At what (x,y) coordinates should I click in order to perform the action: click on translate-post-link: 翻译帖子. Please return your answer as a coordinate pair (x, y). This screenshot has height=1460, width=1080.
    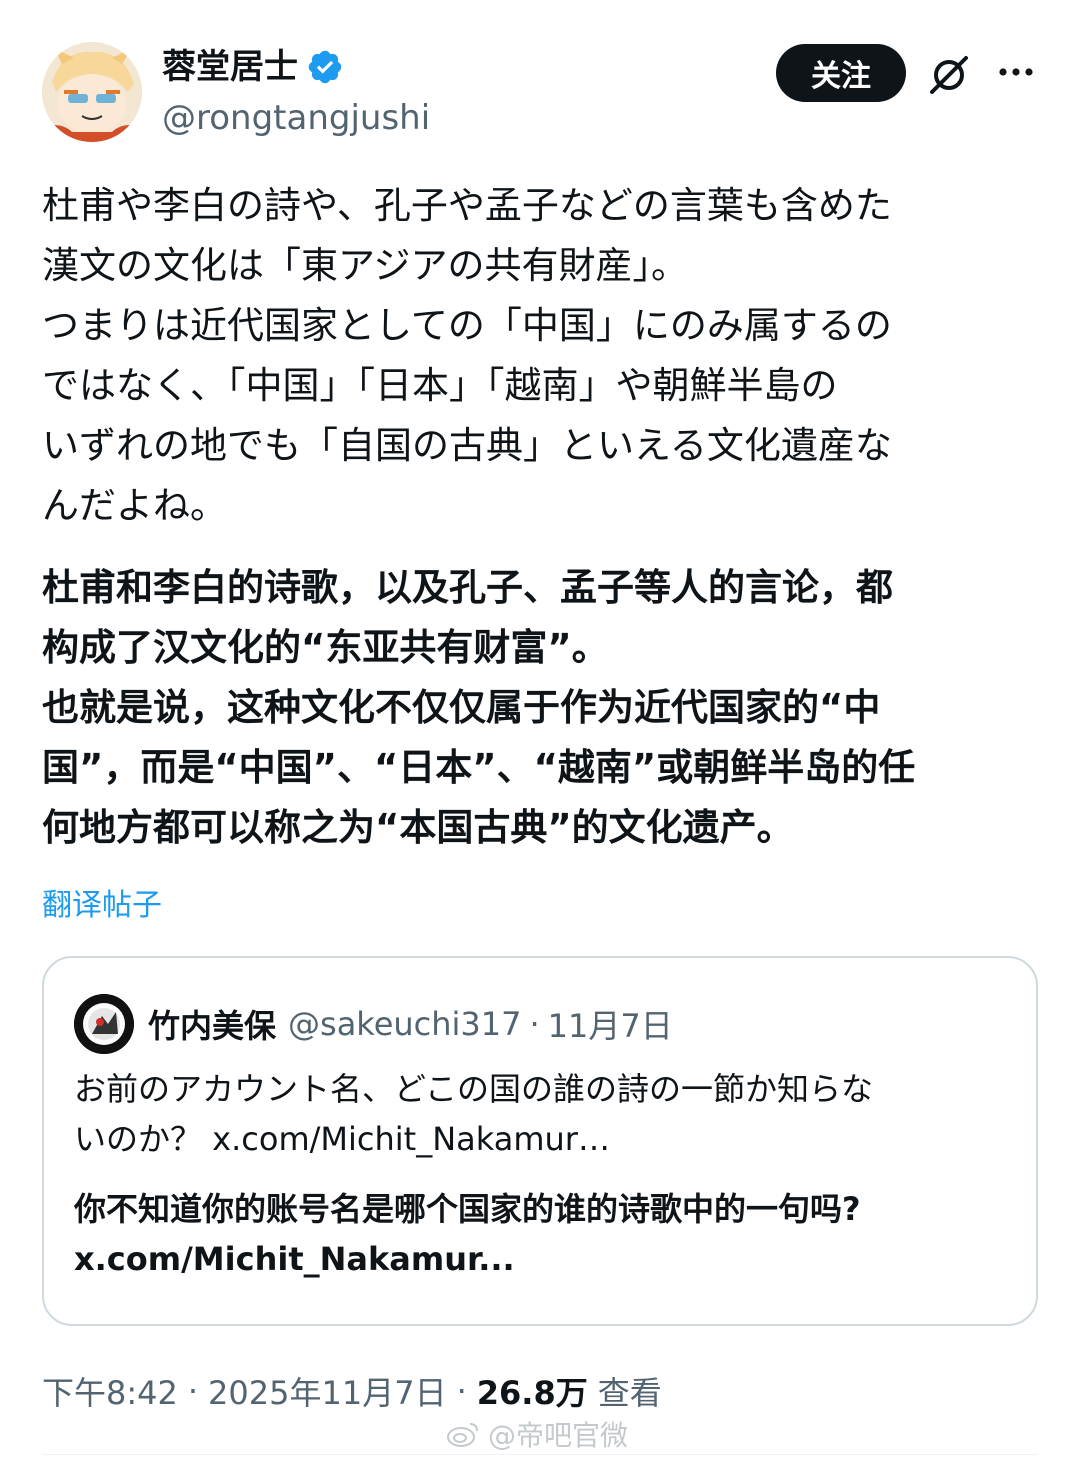
    Looking at the image, I should click on (102, 906).